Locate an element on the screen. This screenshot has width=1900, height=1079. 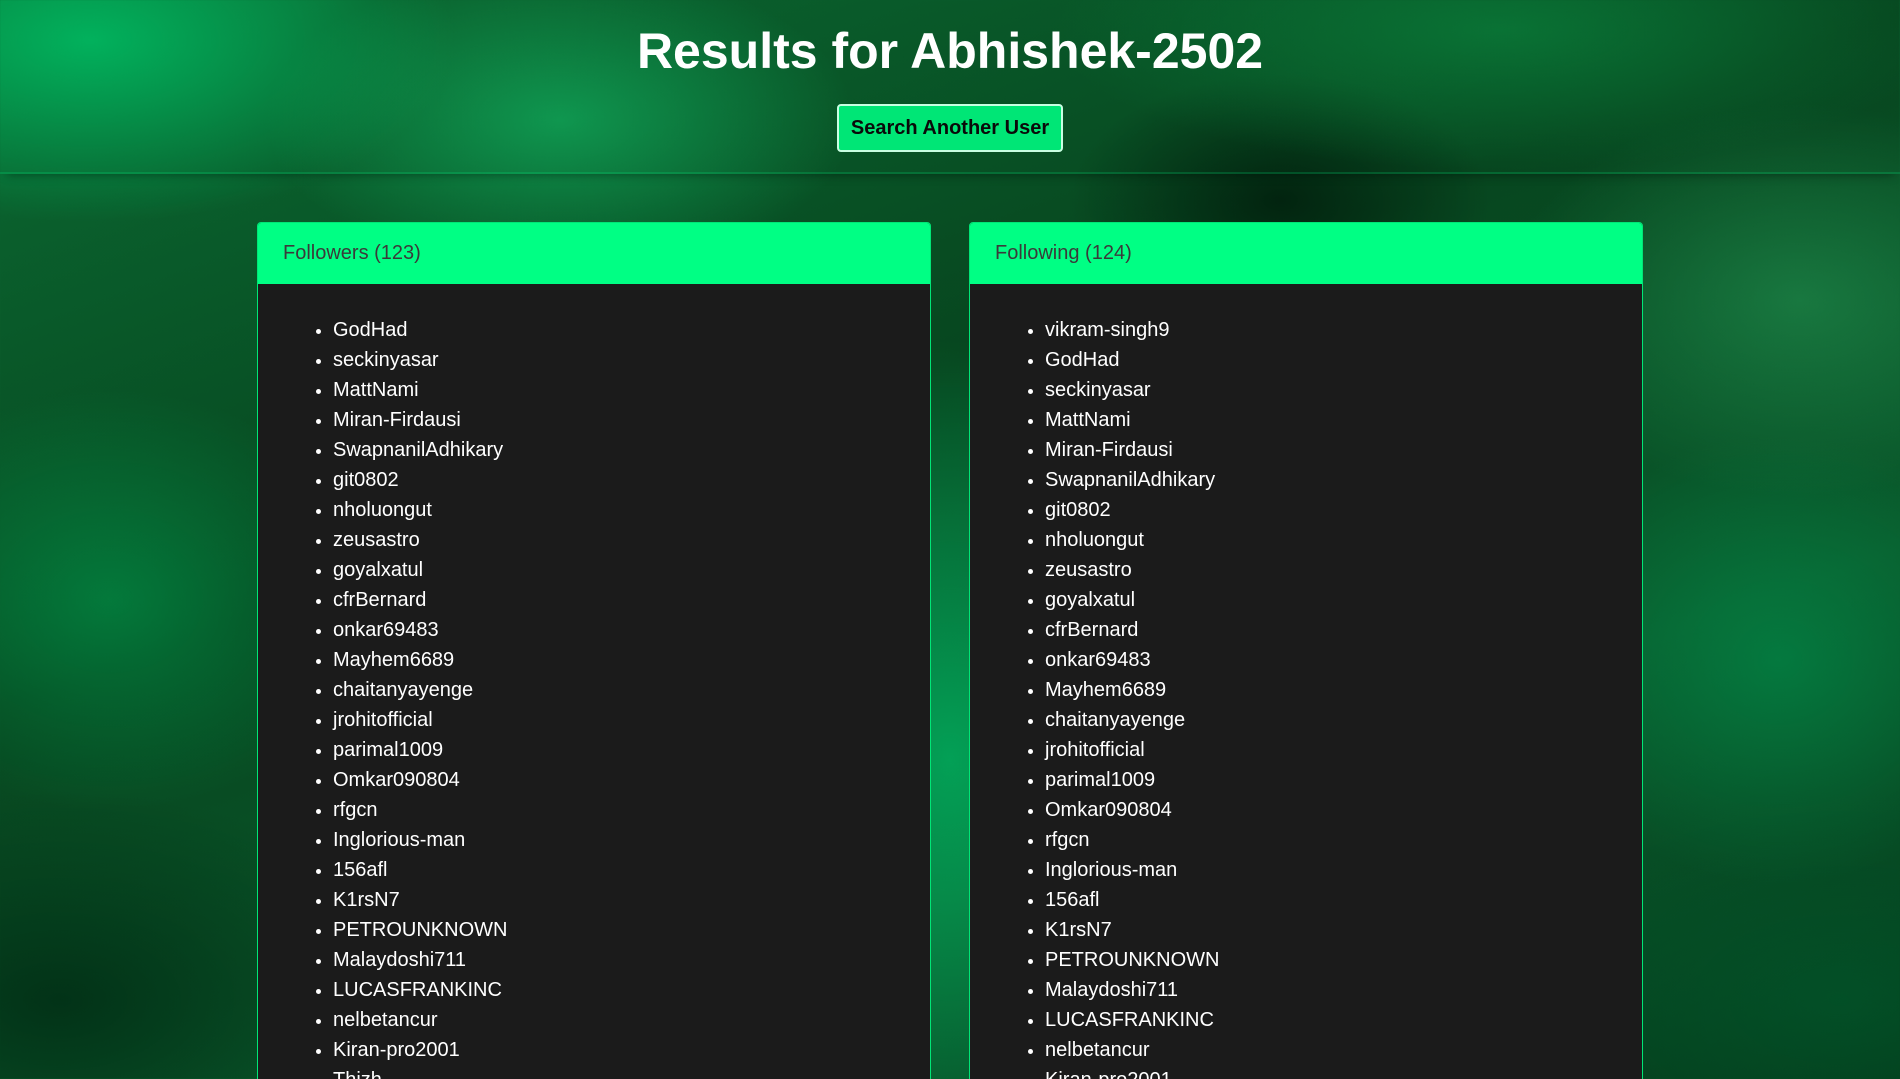
follower-item: rfgcn is located at coordinates (631, 810).